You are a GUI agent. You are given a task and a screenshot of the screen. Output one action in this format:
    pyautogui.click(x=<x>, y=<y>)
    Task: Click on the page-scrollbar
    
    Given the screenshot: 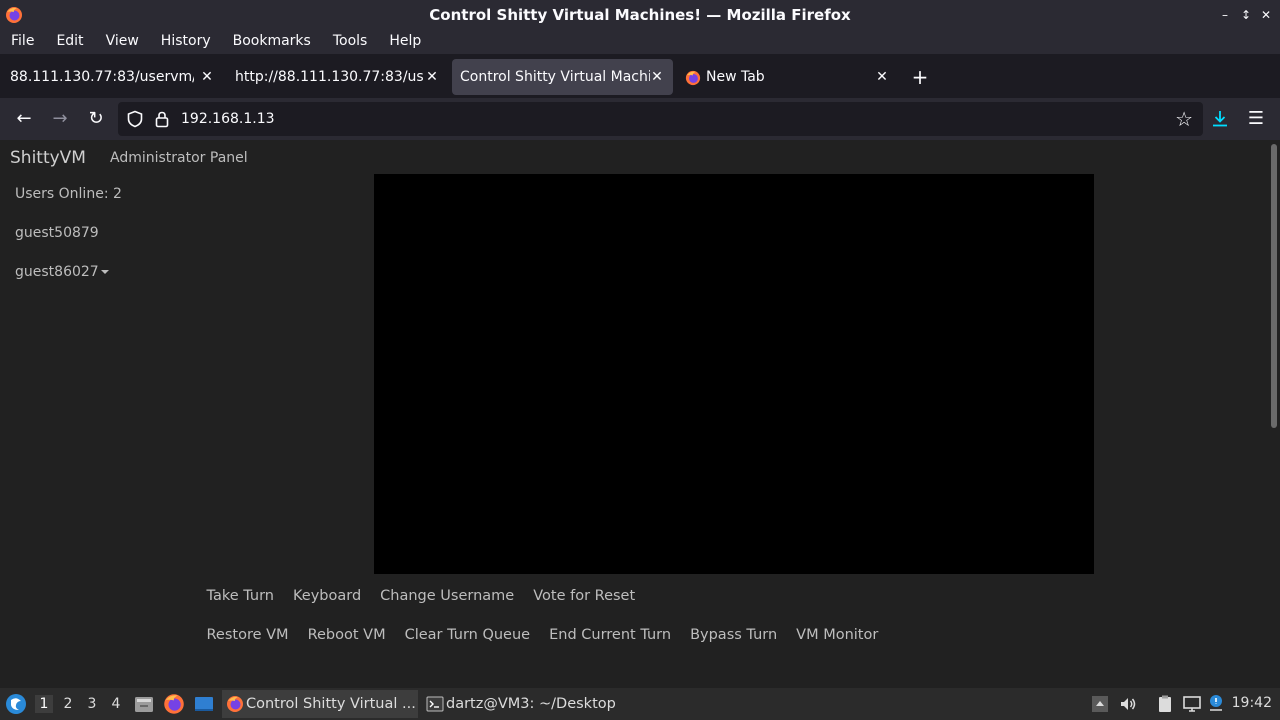 What is the action you would take?
    pyautogui.click(x=1274, y=414)
    